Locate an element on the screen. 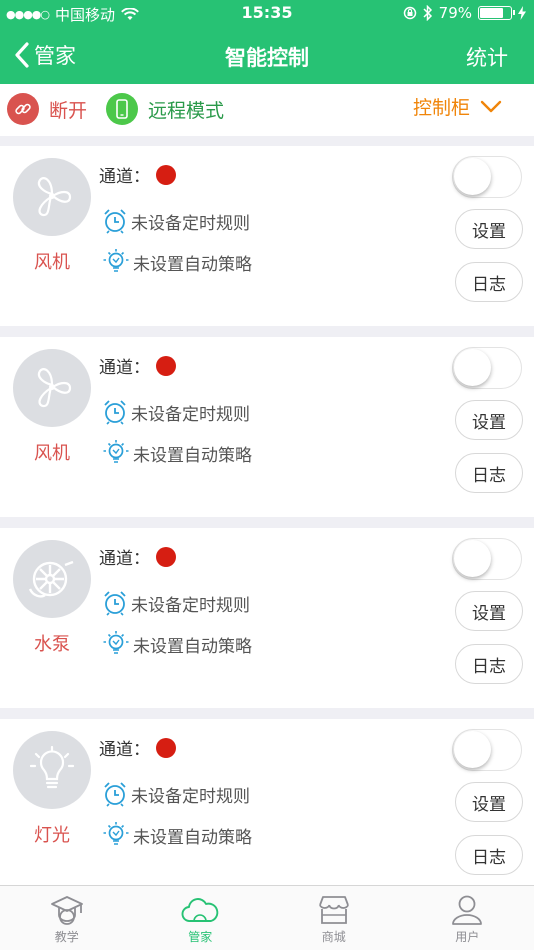 This screenshot has height=950, width=534. phone-icon is located at coordinates (122, 109).